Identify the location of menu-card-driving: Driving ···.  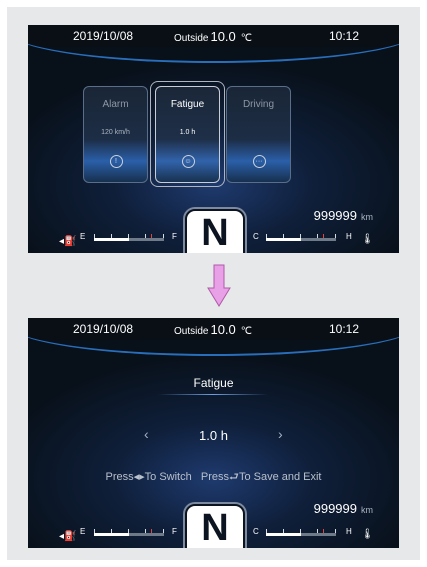
(258, 134).